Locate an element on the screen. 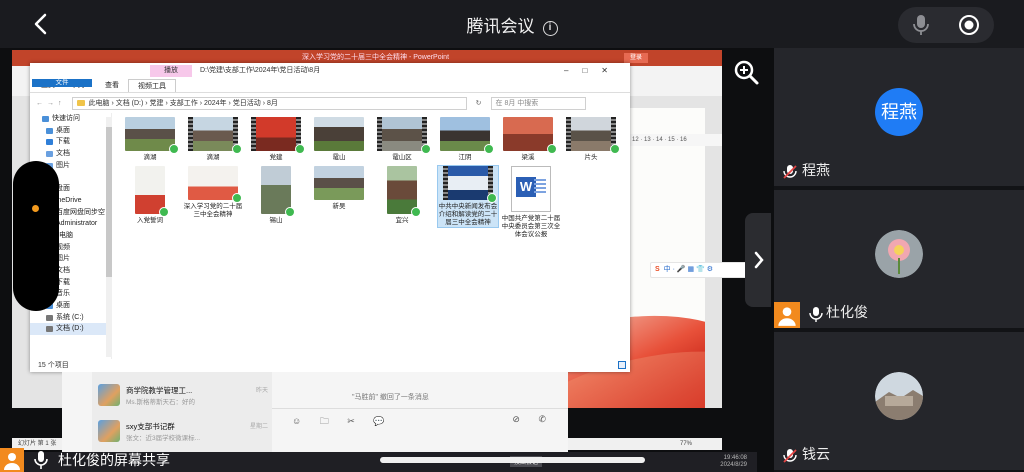 This screenshot has width=1024, height=472. ppt-login-button: 登录 is located at coordinates (635, 58).